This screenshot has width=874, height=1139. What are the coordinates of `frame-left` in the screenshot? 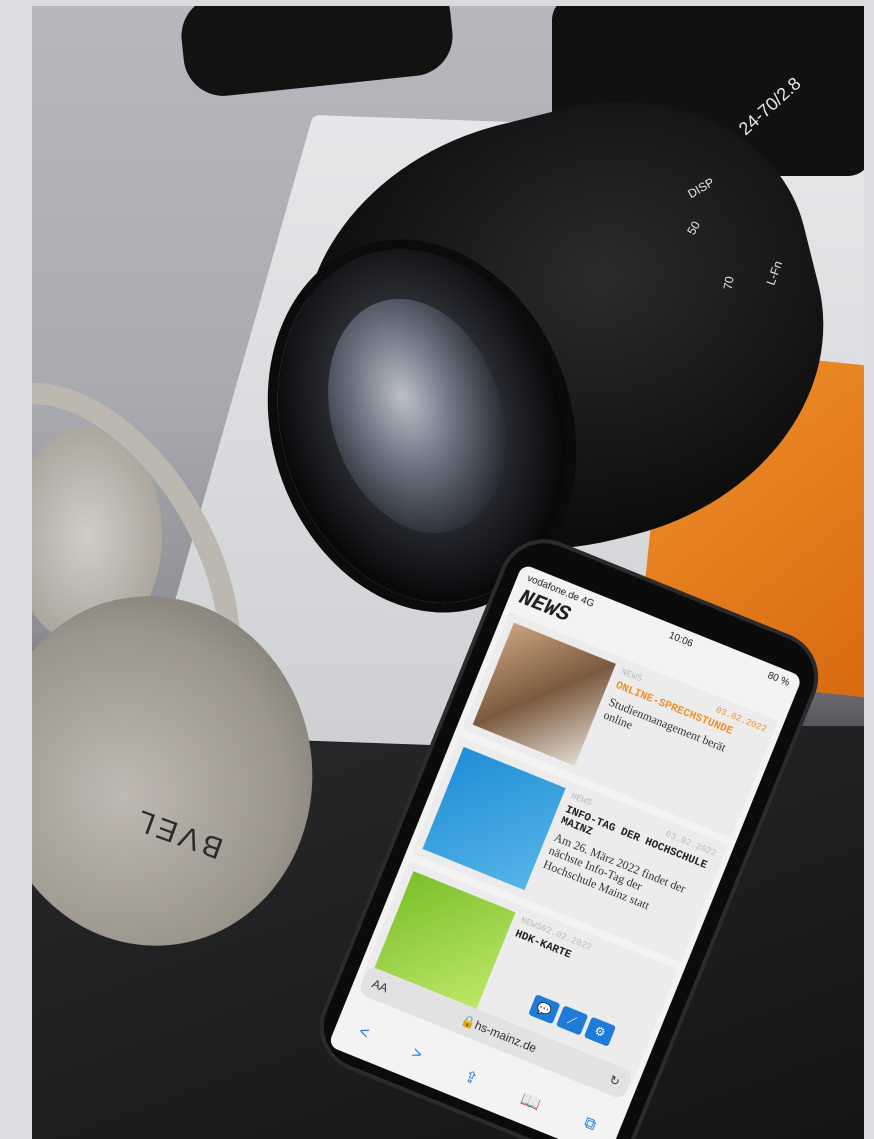 It's located at (16, 569).